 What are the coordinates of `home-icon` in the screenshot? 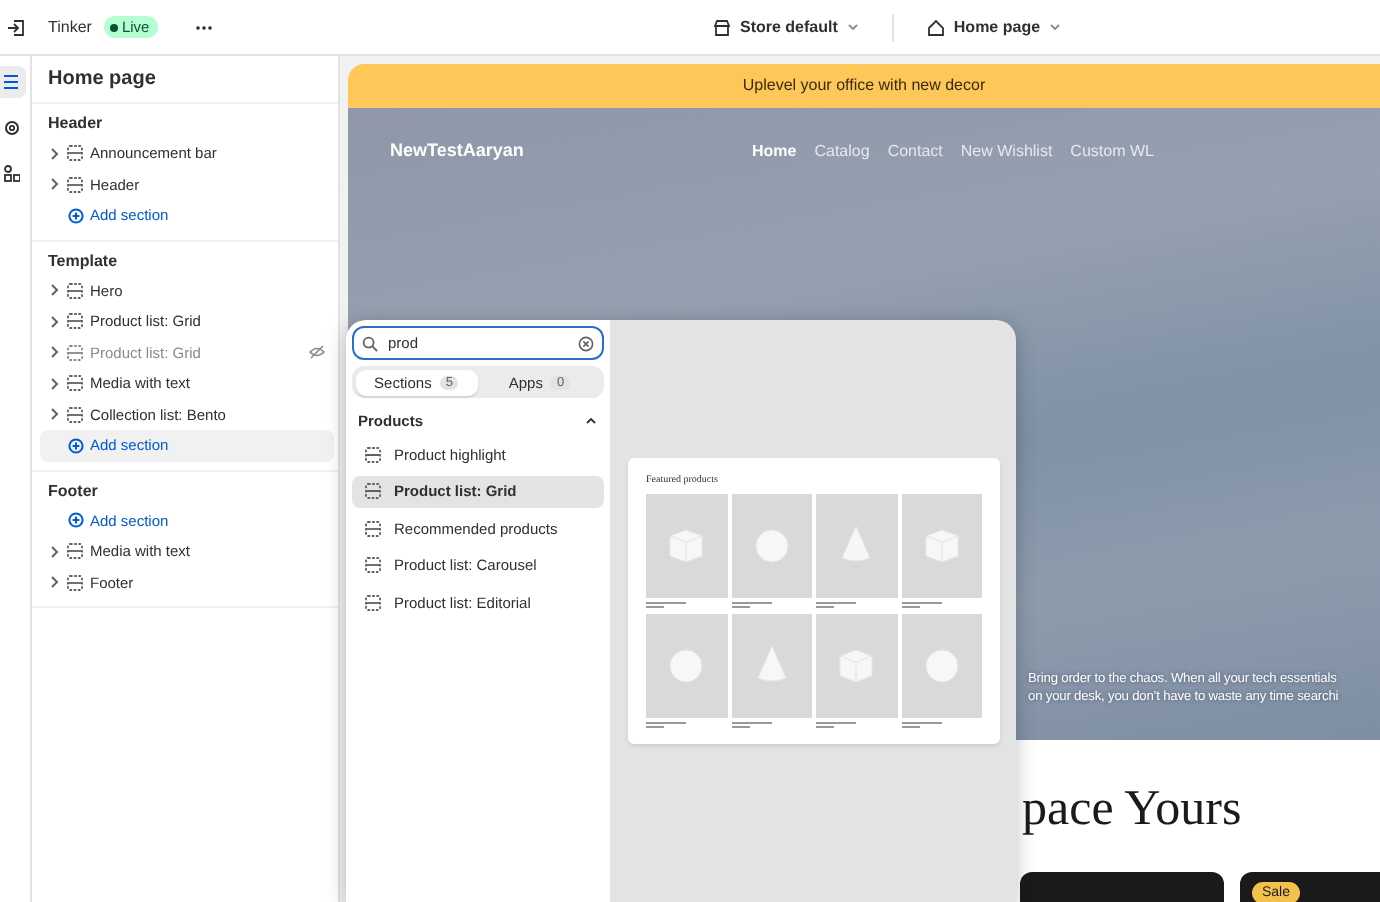 It's located at (935, 27).